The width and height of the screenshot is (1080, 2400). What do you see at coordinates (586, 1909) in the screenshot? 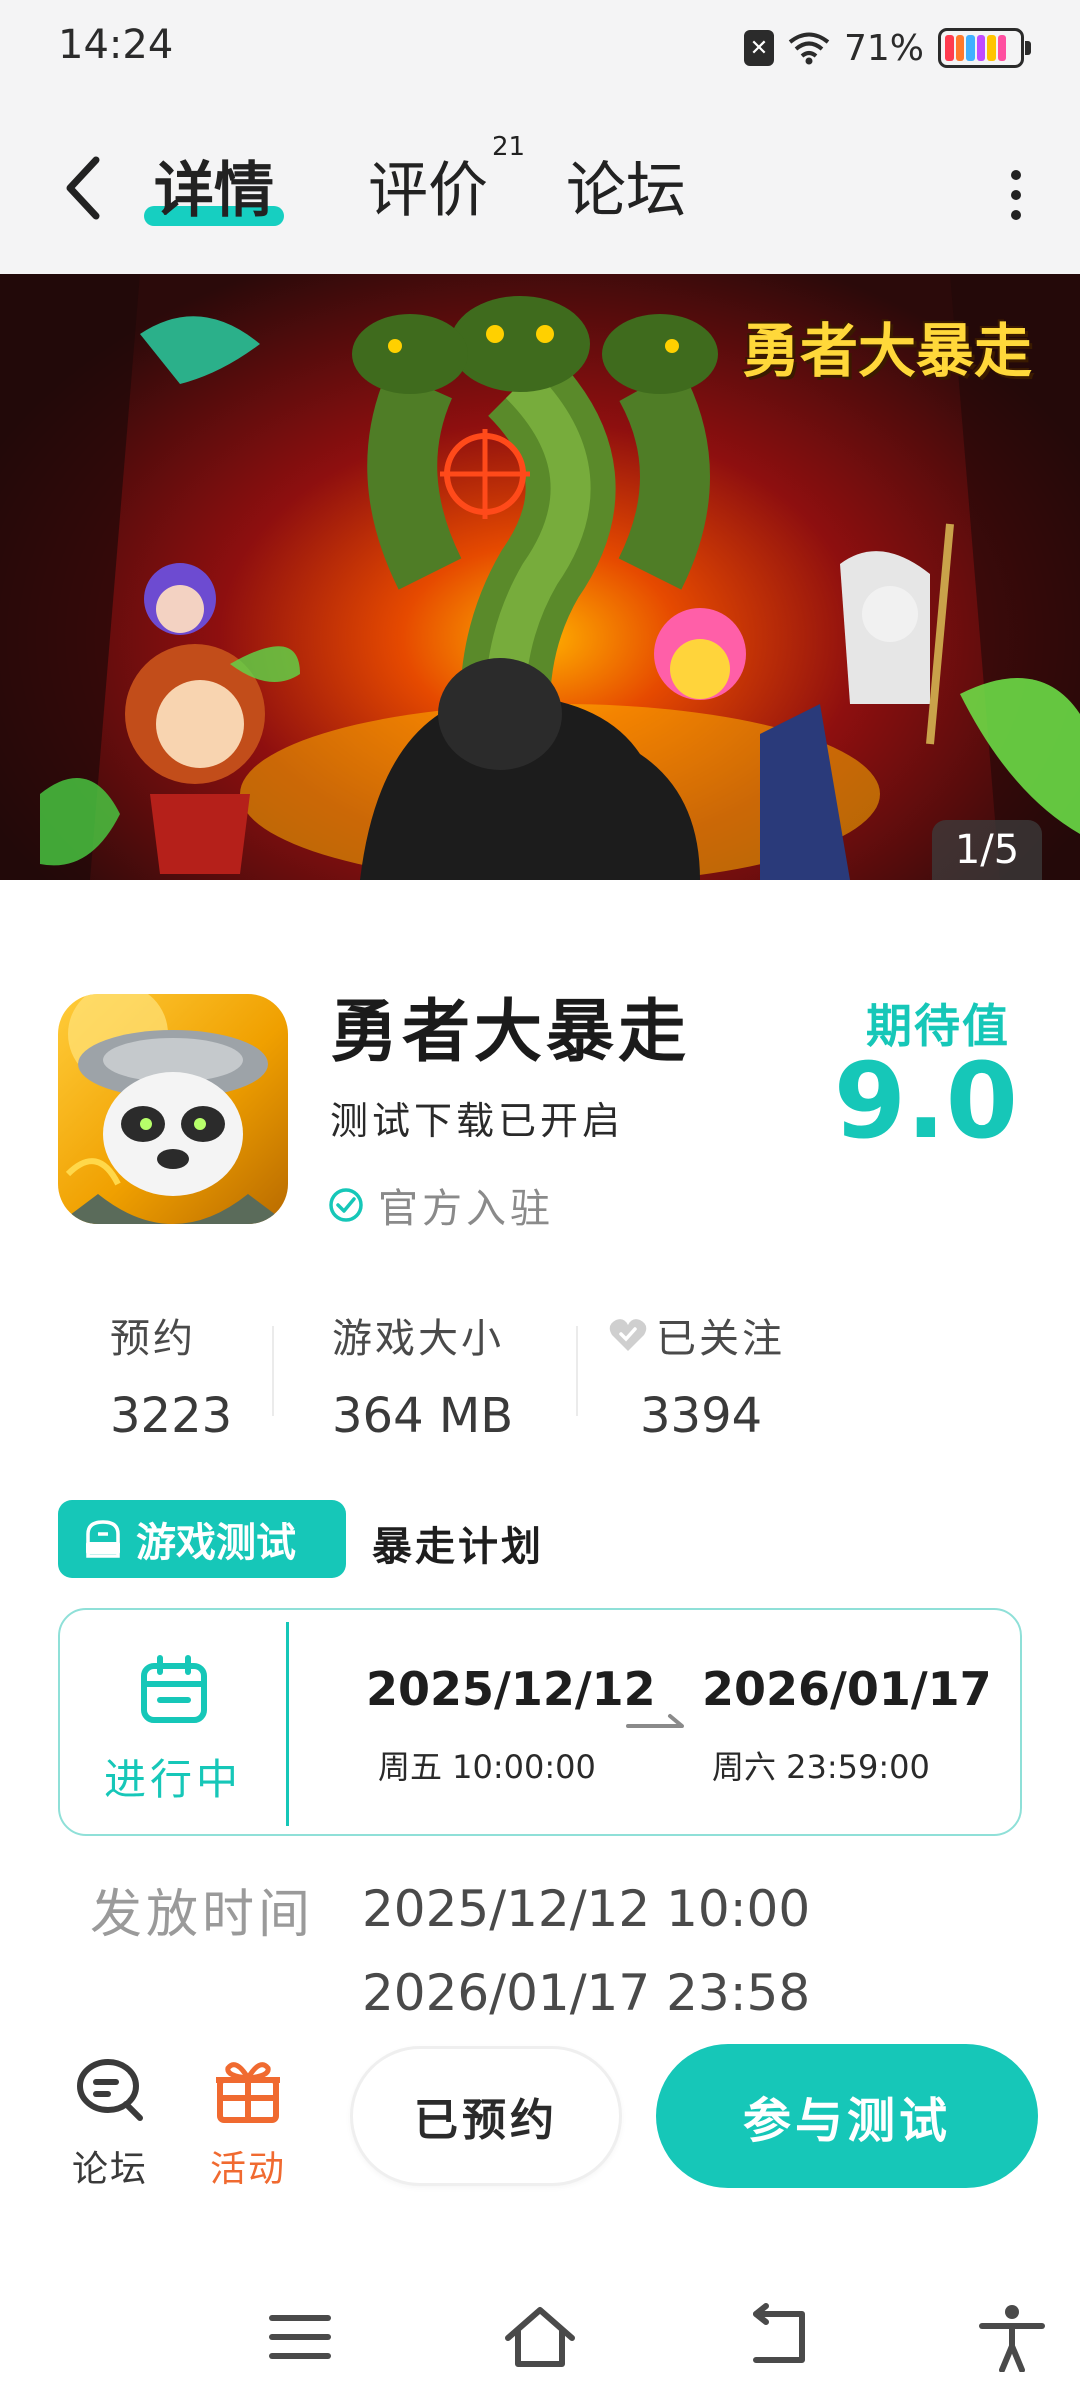
I see `release-time-start: 2025/12/12 10:00` at bounding box center [586, 1909].